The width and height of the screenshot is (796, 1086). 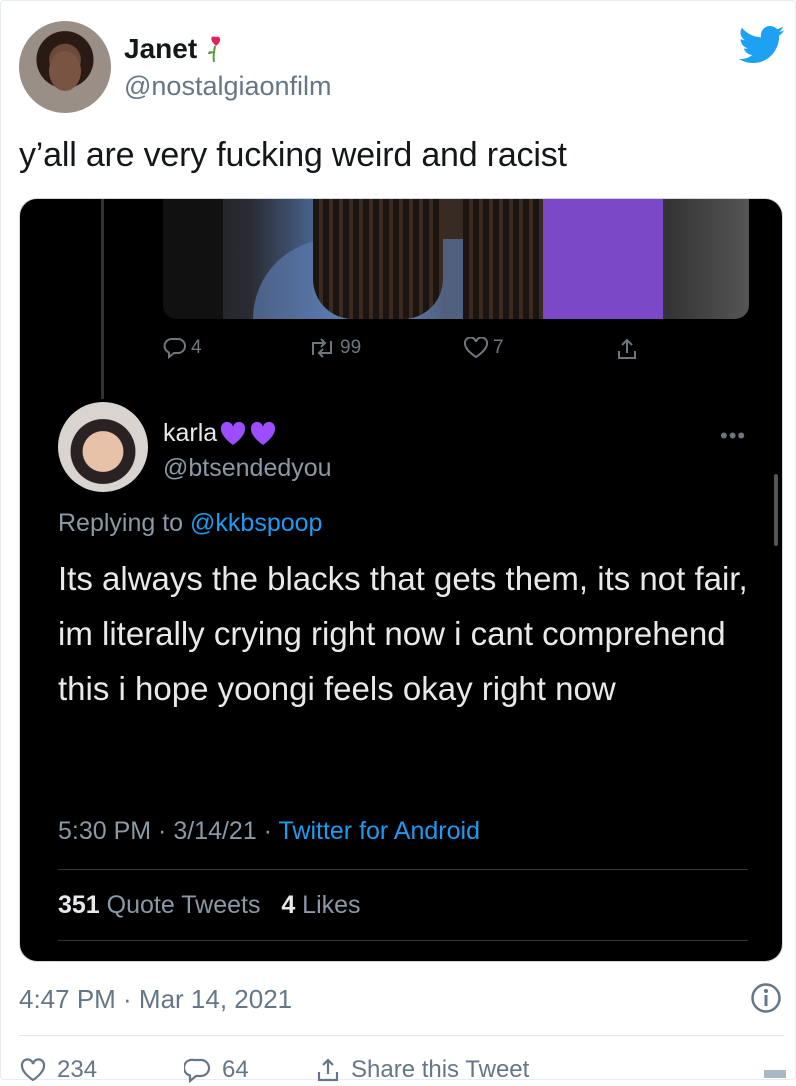 I want to click on reply-count: 4, so click(x=196, y=347).